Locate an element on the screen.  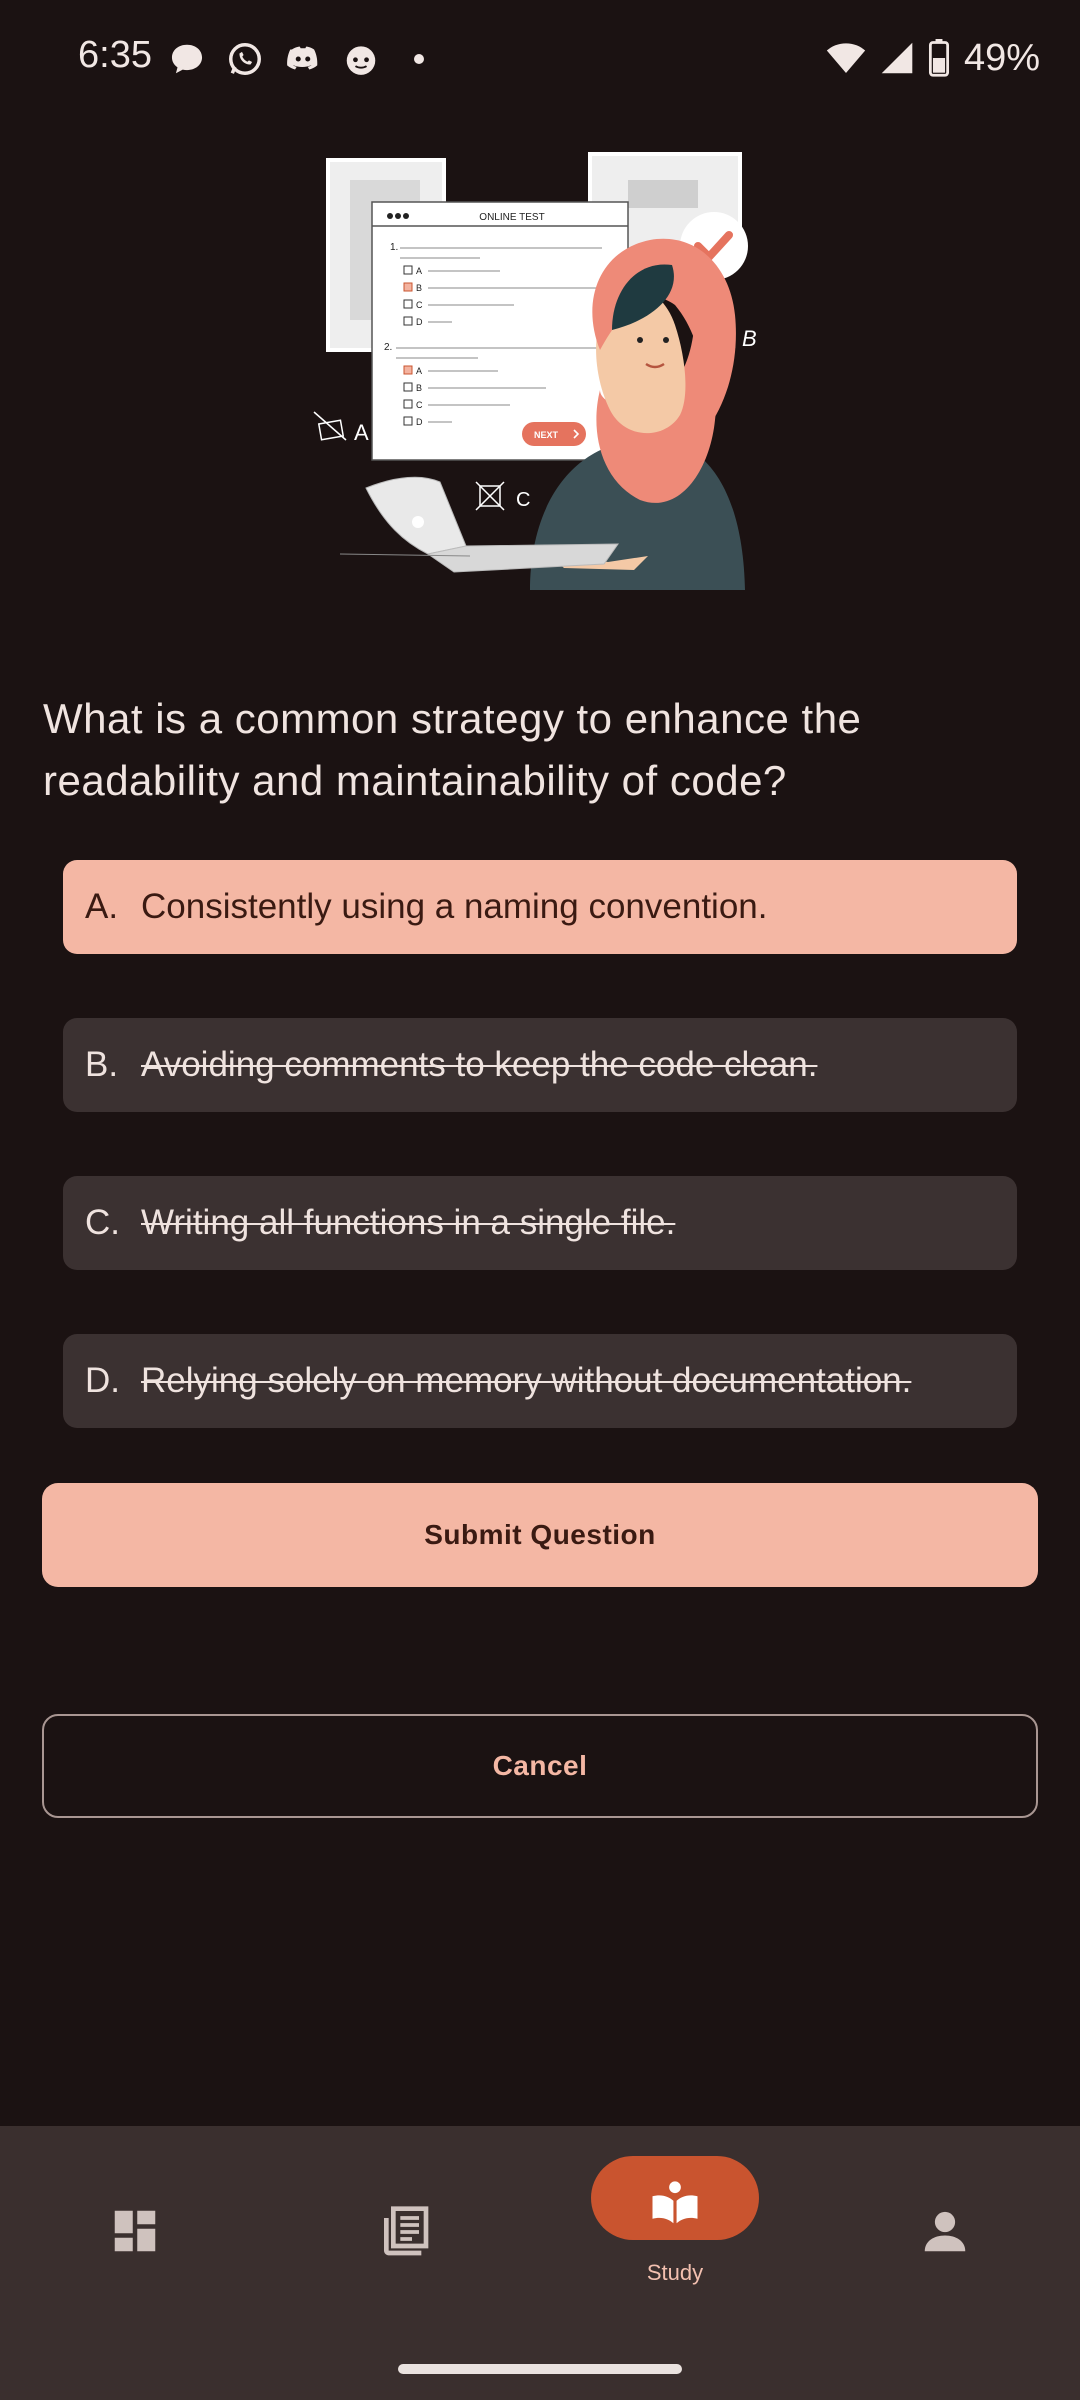
discord-icon is located at coordinates (302, 58).